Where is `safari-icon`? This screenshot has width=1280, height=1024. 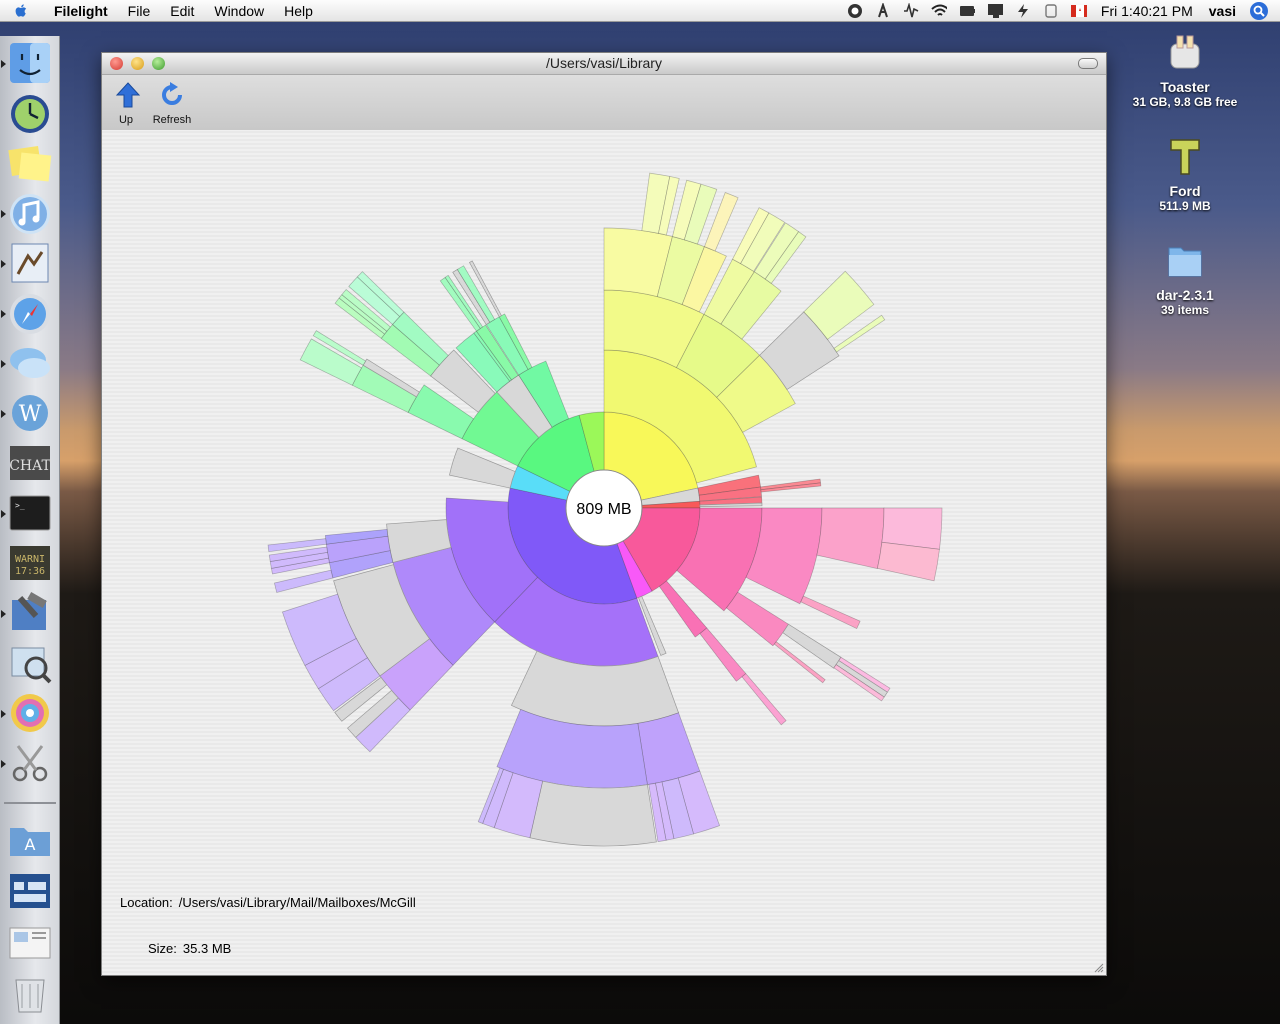
safari-icon is located at coordinates (30, 313).